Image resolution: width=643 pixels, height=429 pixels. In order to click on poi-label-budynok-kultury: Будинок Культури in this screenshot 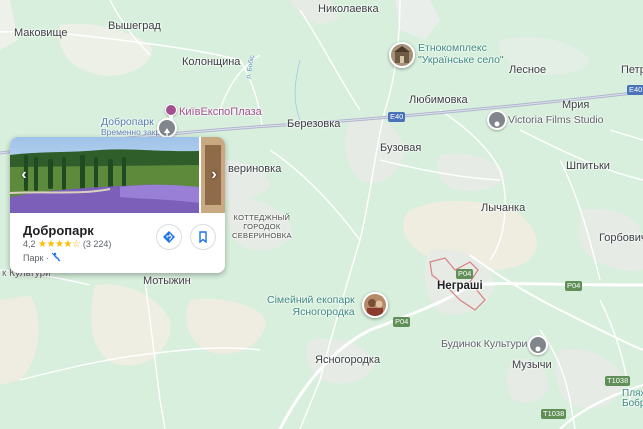, I will do `click(484, 344)`.